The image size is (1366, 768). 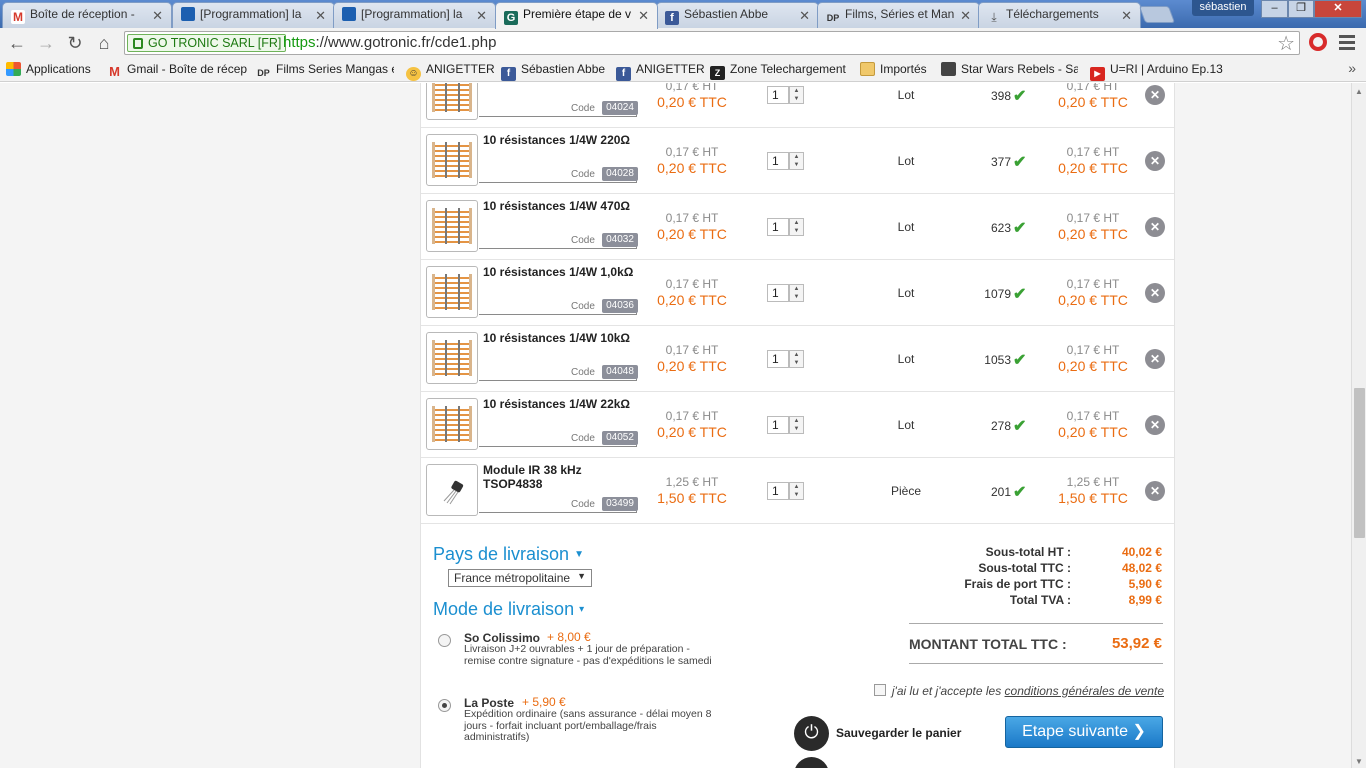 What do you see at coordinates (508, 554) in the screenshot?
I see `country-section-title: Pays de livraison ▼` at bounding box center [508, 554].